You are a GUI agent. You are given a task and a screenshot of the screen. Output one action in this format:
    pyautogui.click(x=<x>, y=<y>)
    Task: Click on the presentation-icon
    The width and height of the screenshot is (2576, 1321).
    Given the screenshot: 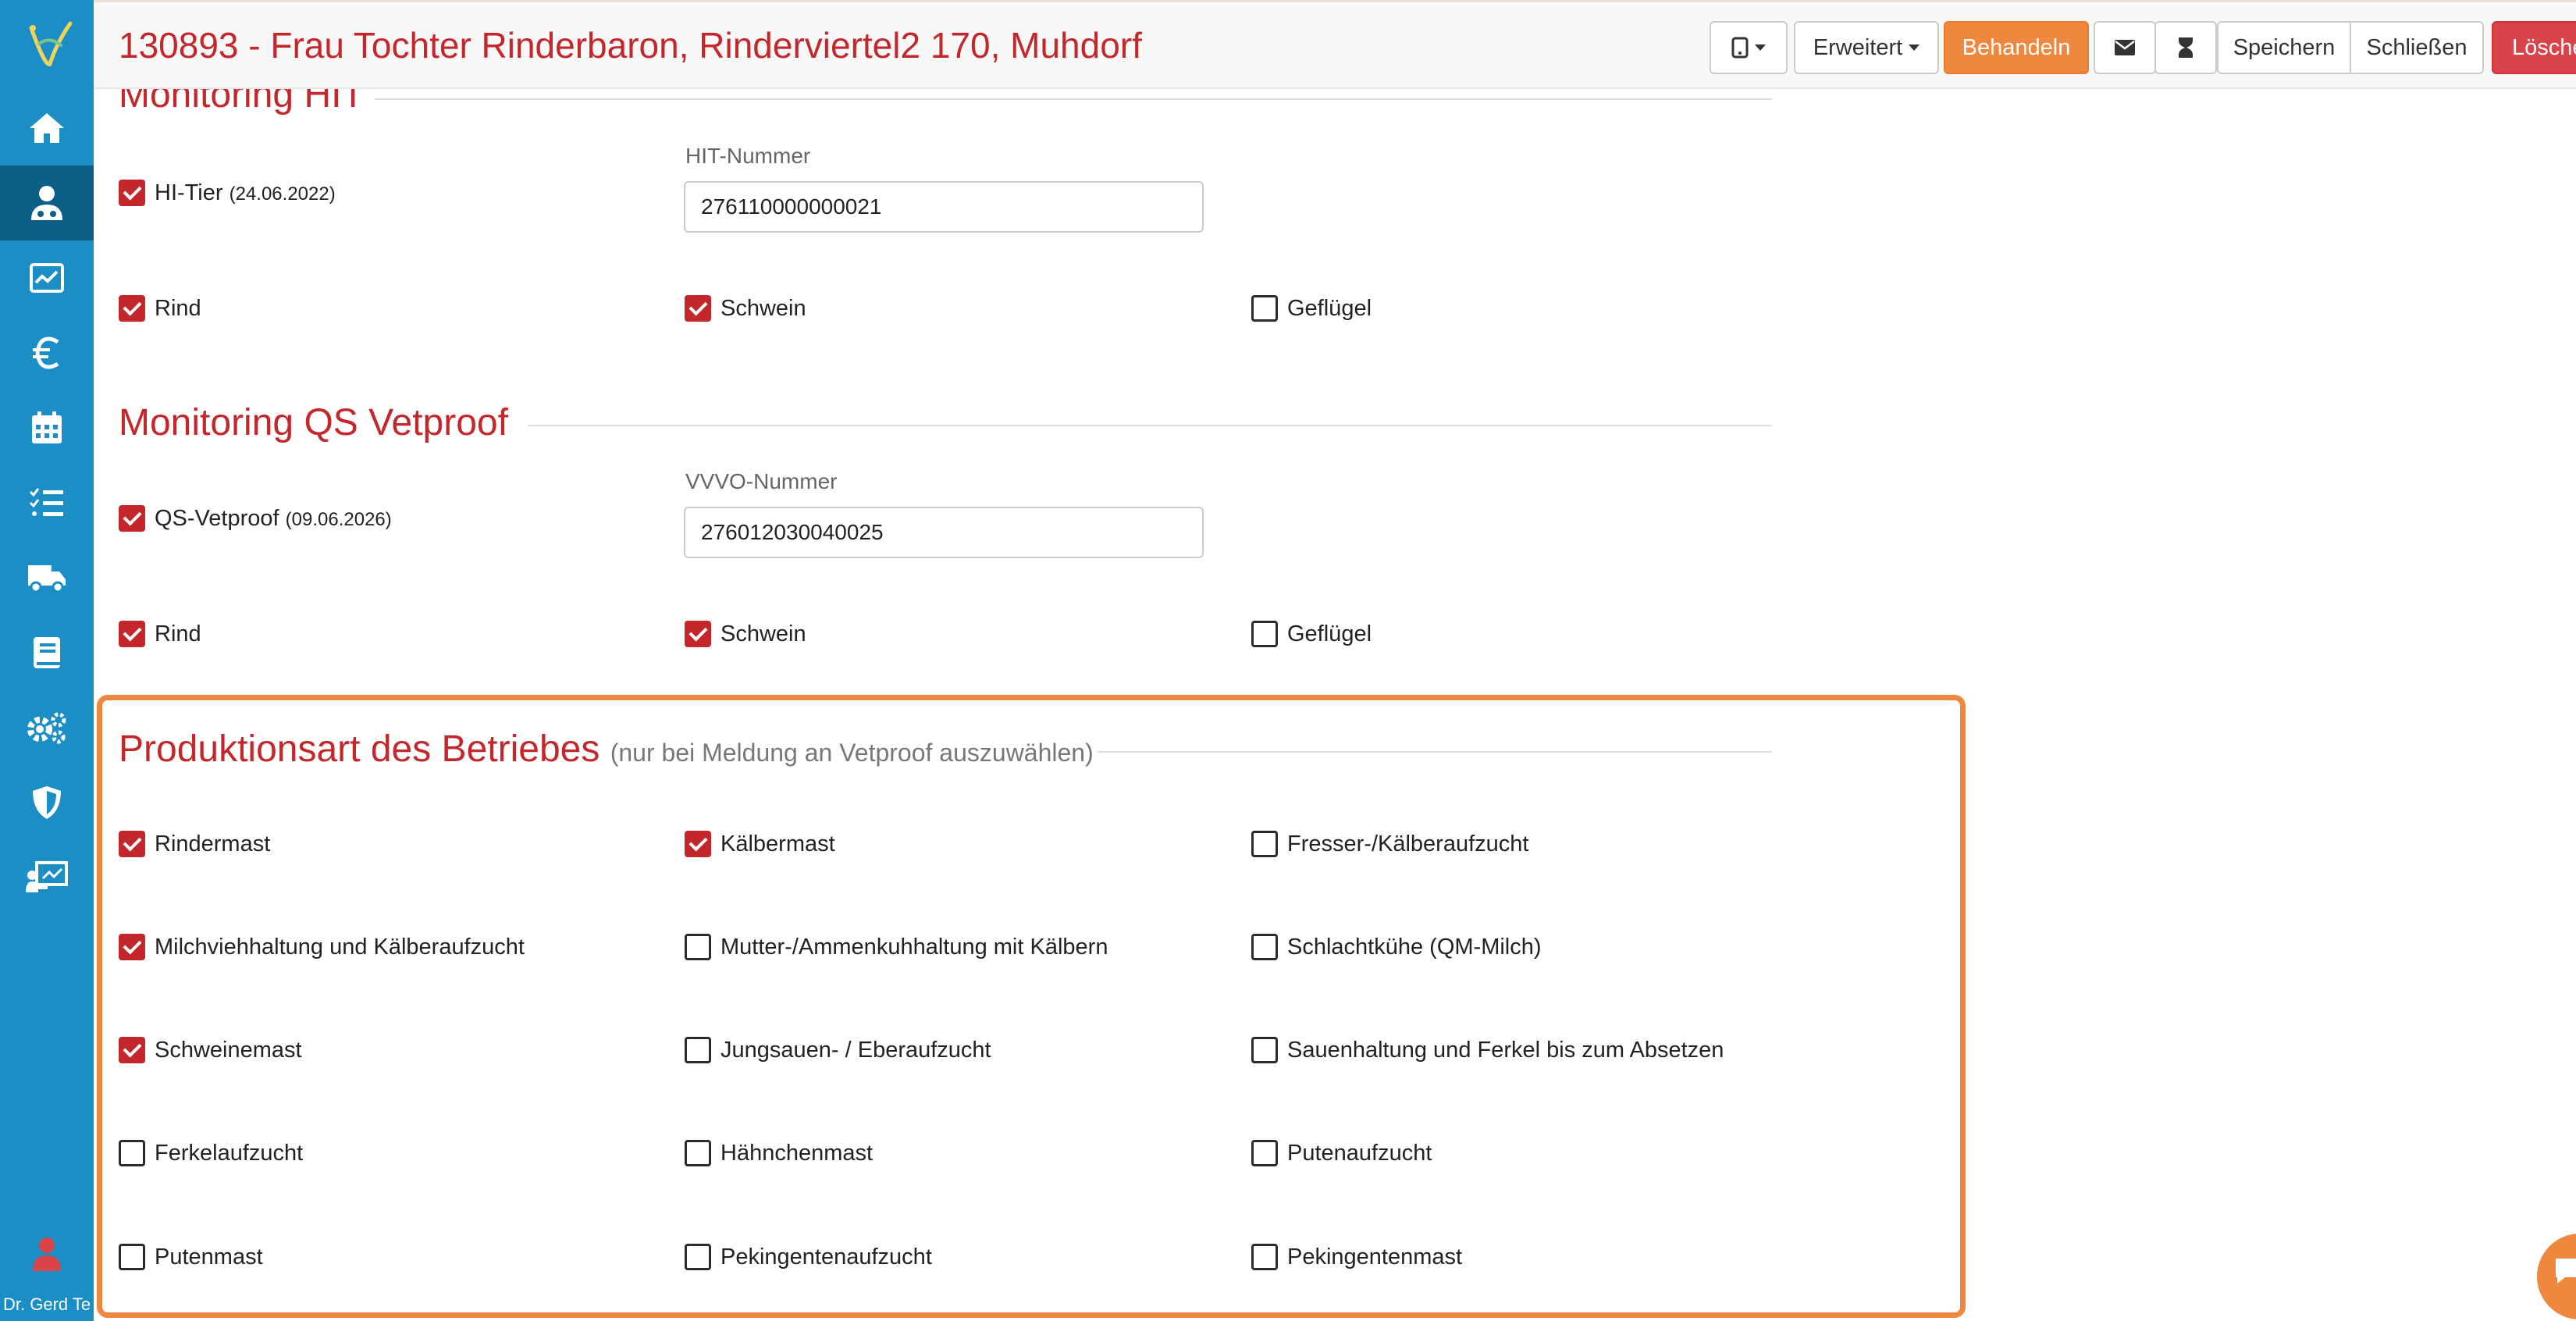 What is the action you would take?
    pyautogui.click(x=47, y=877)
    